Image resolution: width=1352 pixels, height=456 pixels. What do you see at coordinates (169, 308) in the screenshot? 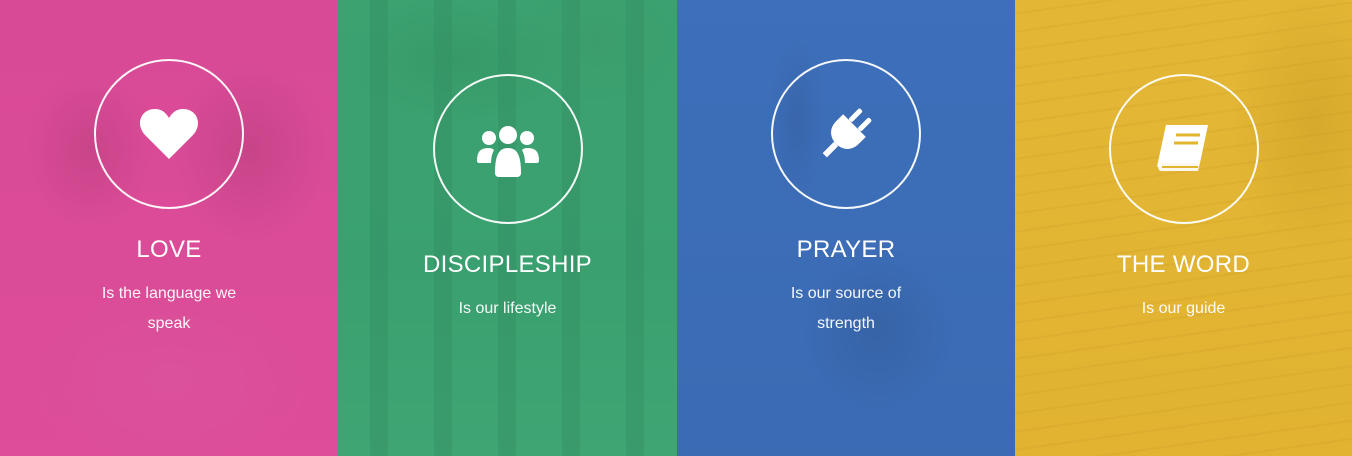
I see `feature-description: Is the language we speak` at bounding box center [169, 308].